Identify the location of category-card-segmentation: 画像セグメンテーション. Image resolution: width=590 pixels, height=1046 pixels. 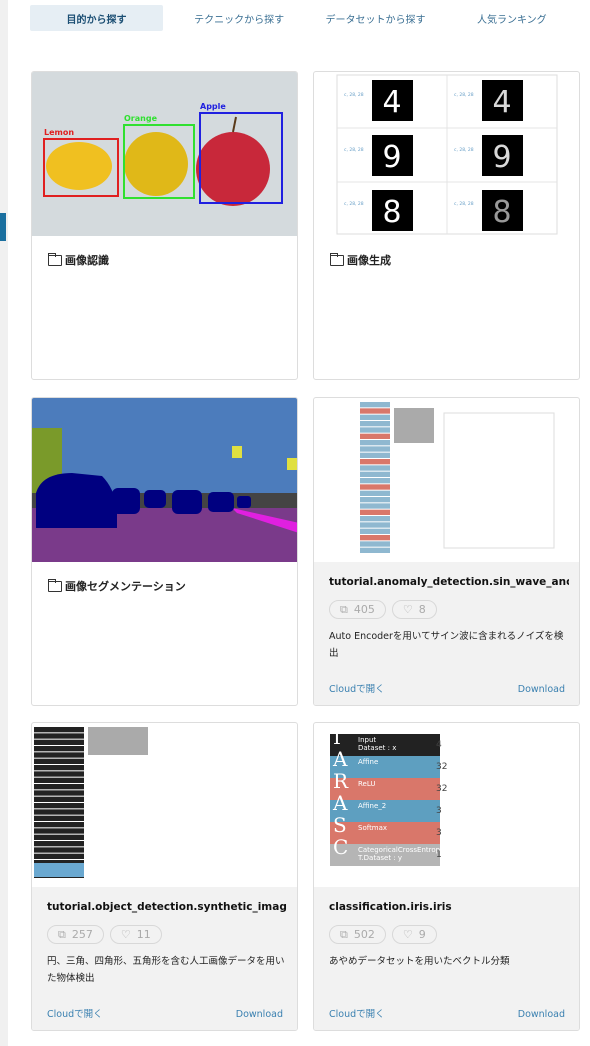
(164, 551).